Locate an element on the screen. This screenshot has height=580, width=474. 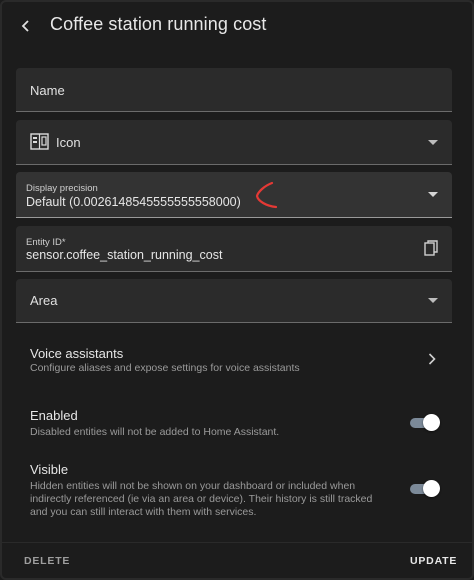
back-arrow-icon is located at coordinates (25, 26).